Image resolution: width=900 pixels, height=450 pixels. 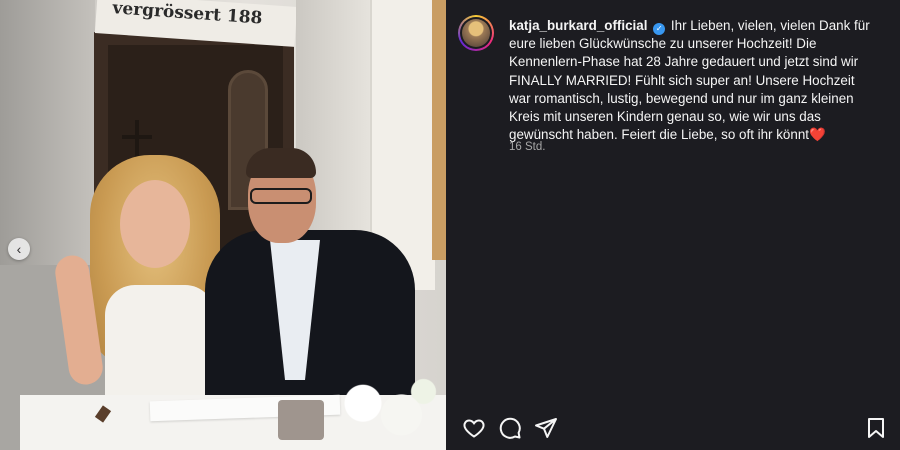 I want to click on send-icon, so click(x=546, y=428).